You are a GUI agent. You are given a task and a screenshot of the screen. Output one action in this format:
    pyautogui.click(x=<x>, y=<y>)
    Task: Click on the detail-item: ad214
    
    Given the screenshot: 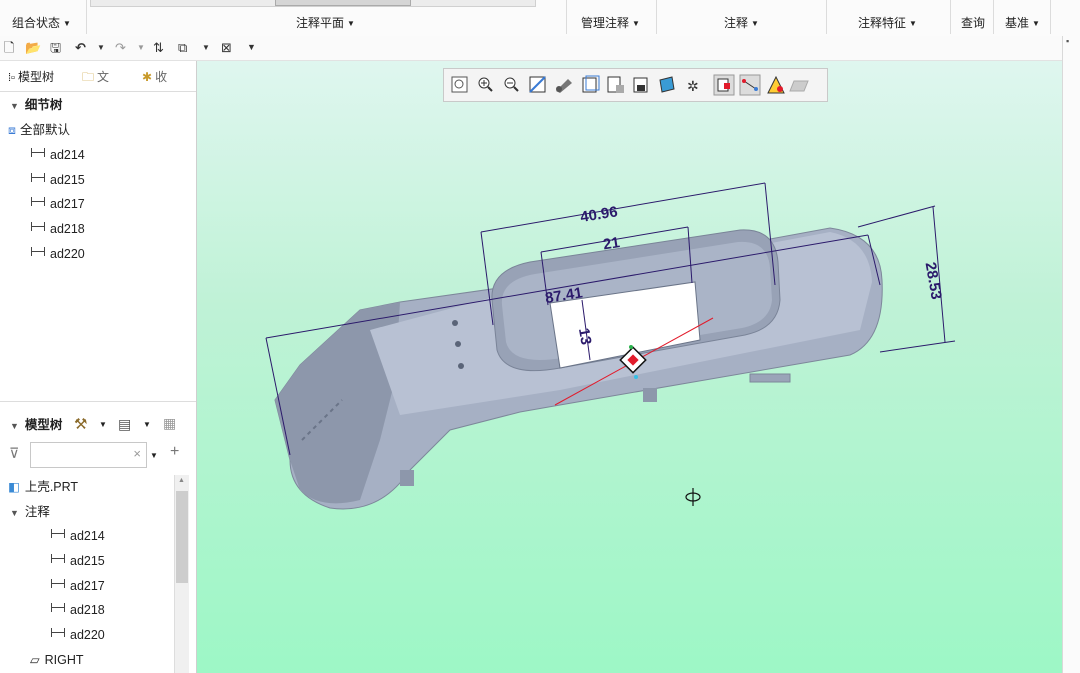 What is the action you would take?
    pyautogui.click(x=57, y=155)
    